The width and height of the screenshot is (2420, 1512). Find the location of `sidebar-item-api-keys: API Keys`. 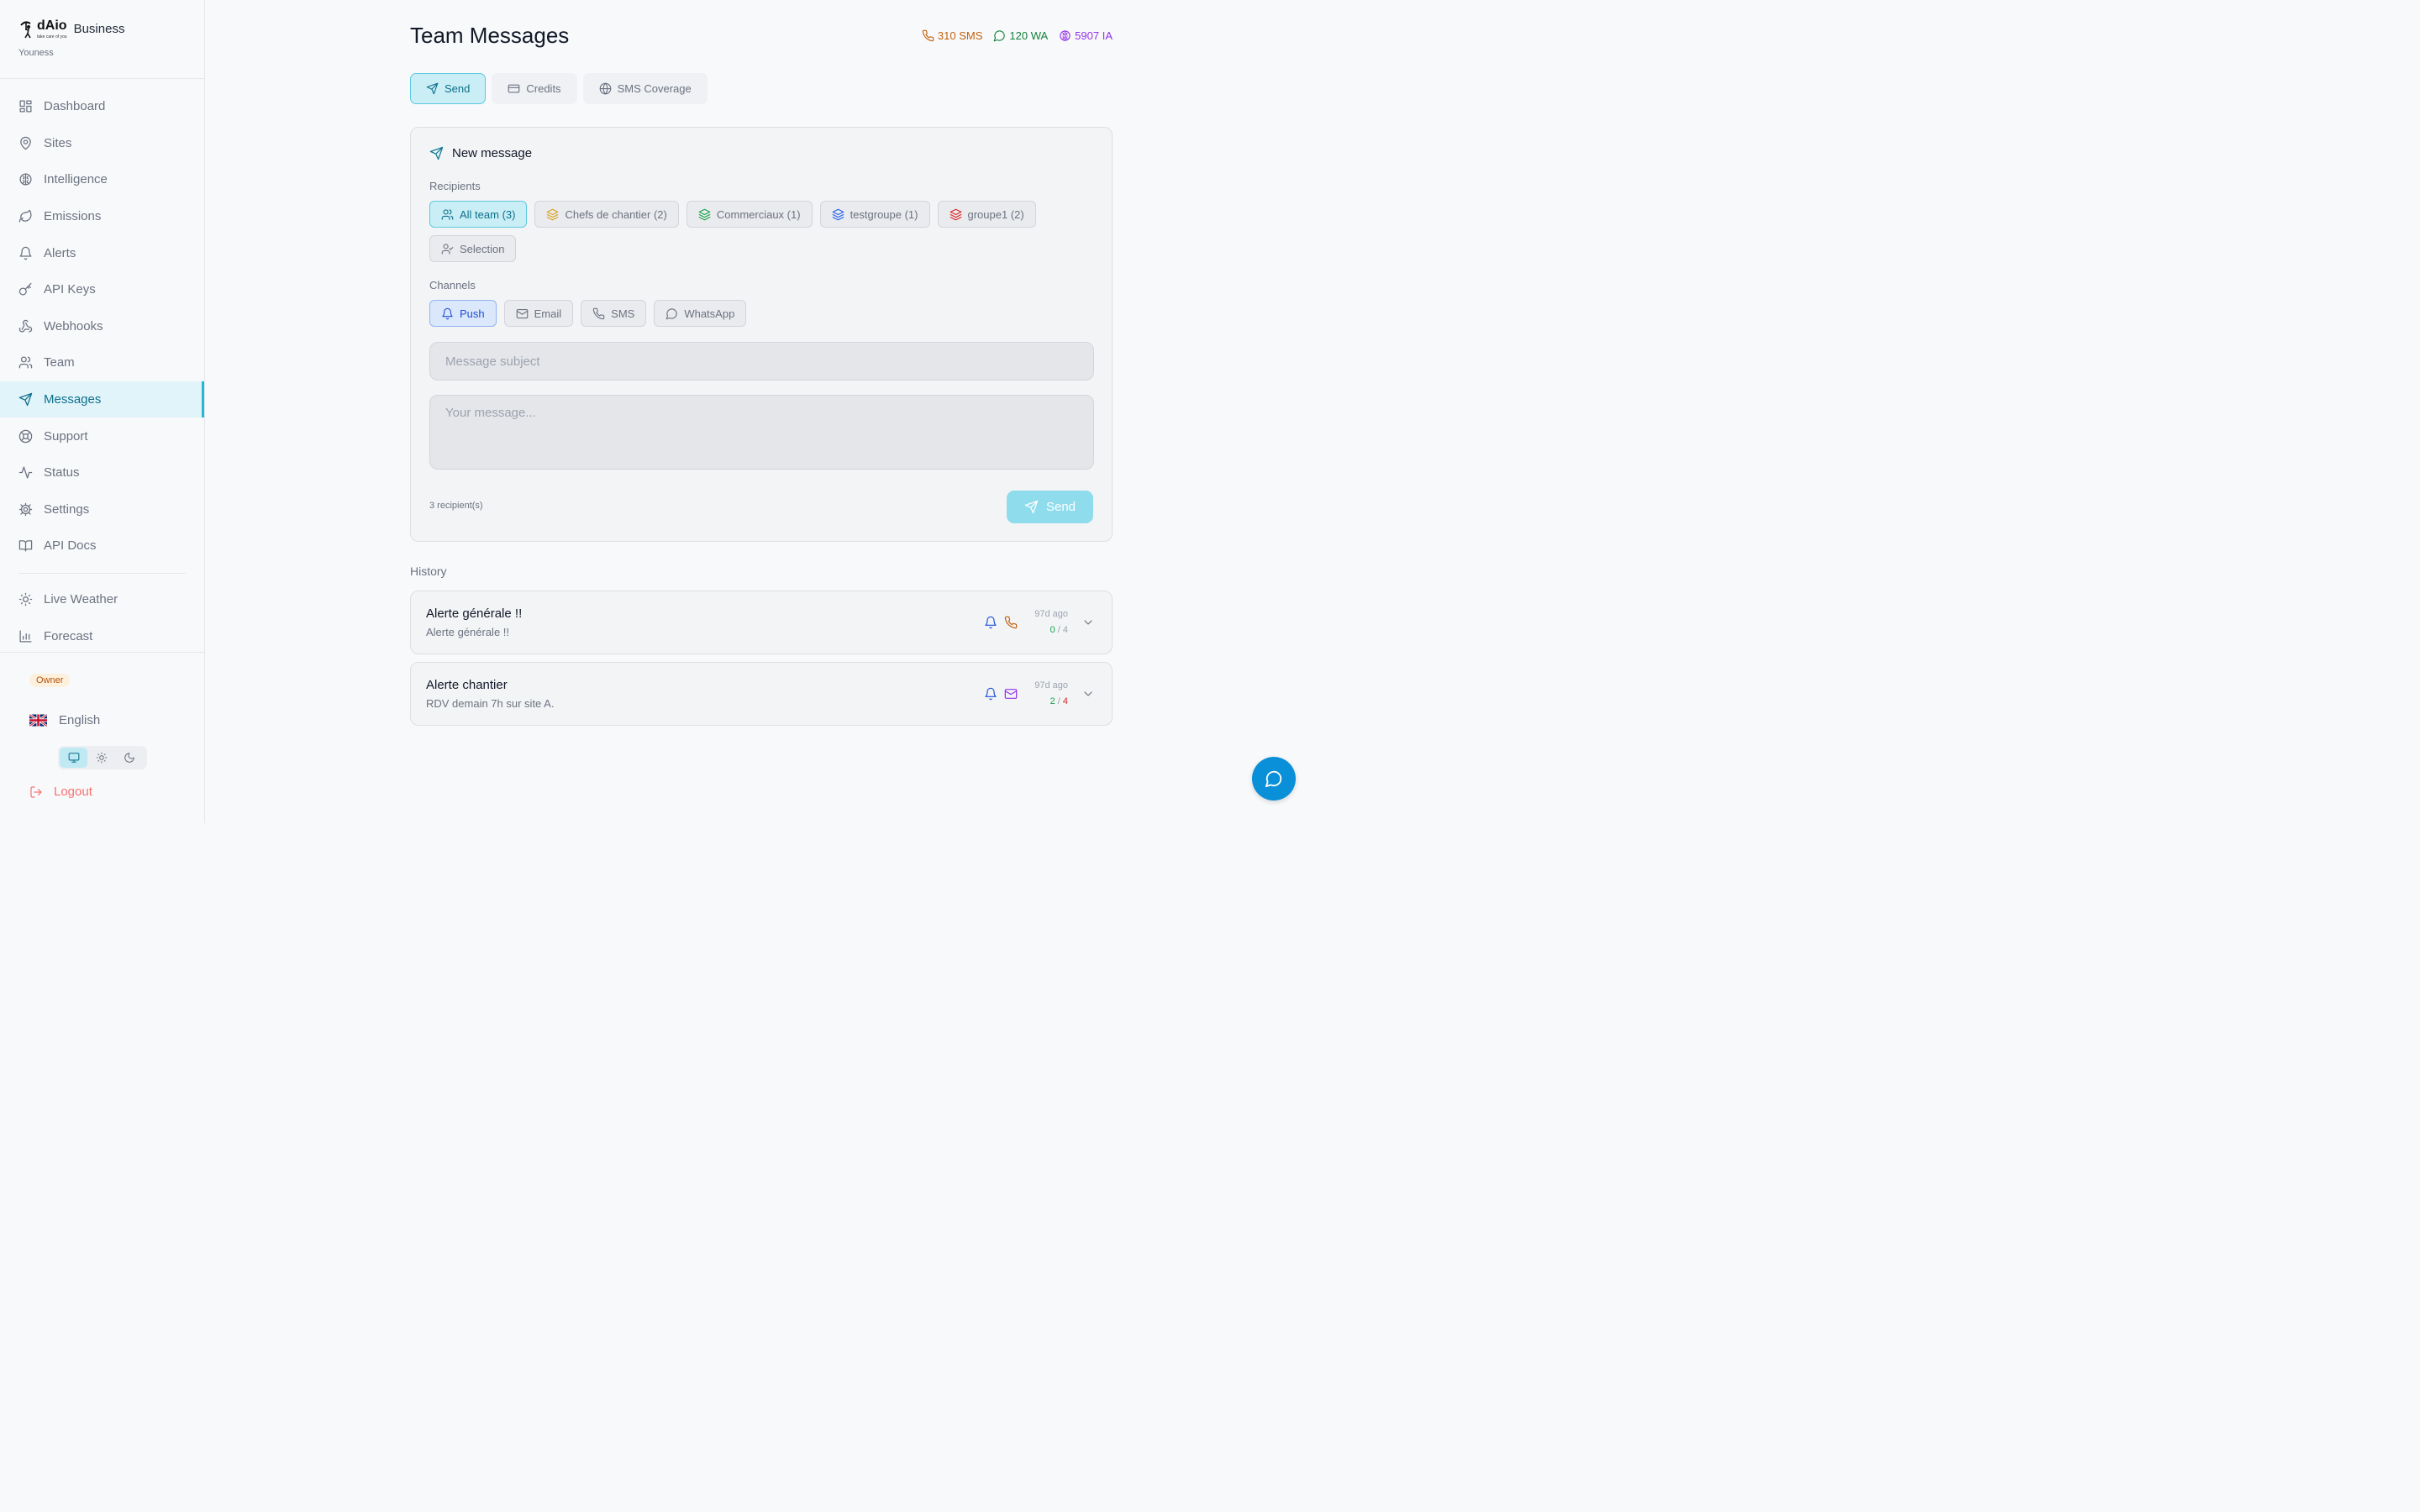

sidebar-item-api-keys: API Keys is located at coordinates (102, 289).